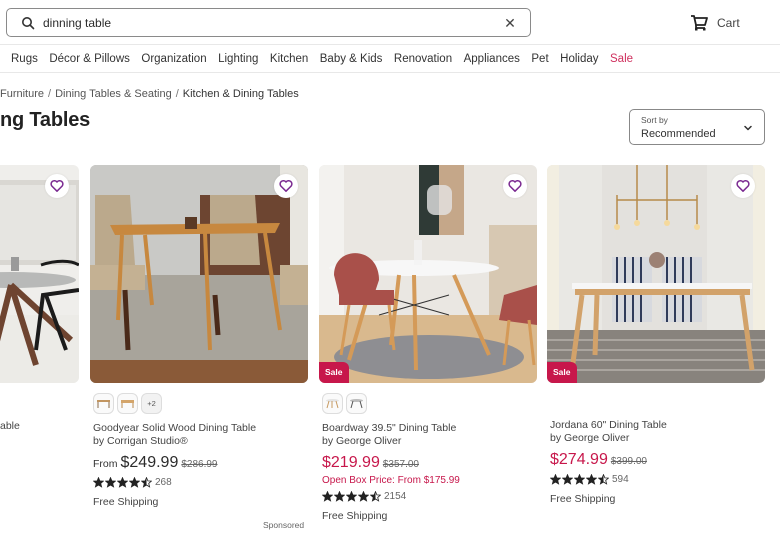 This screenshot has width=780, height=546. What do you see at coordinates (45, 120) in the screenshot?
I see `page-title: ng Tables` at bounding box center [45, 120].